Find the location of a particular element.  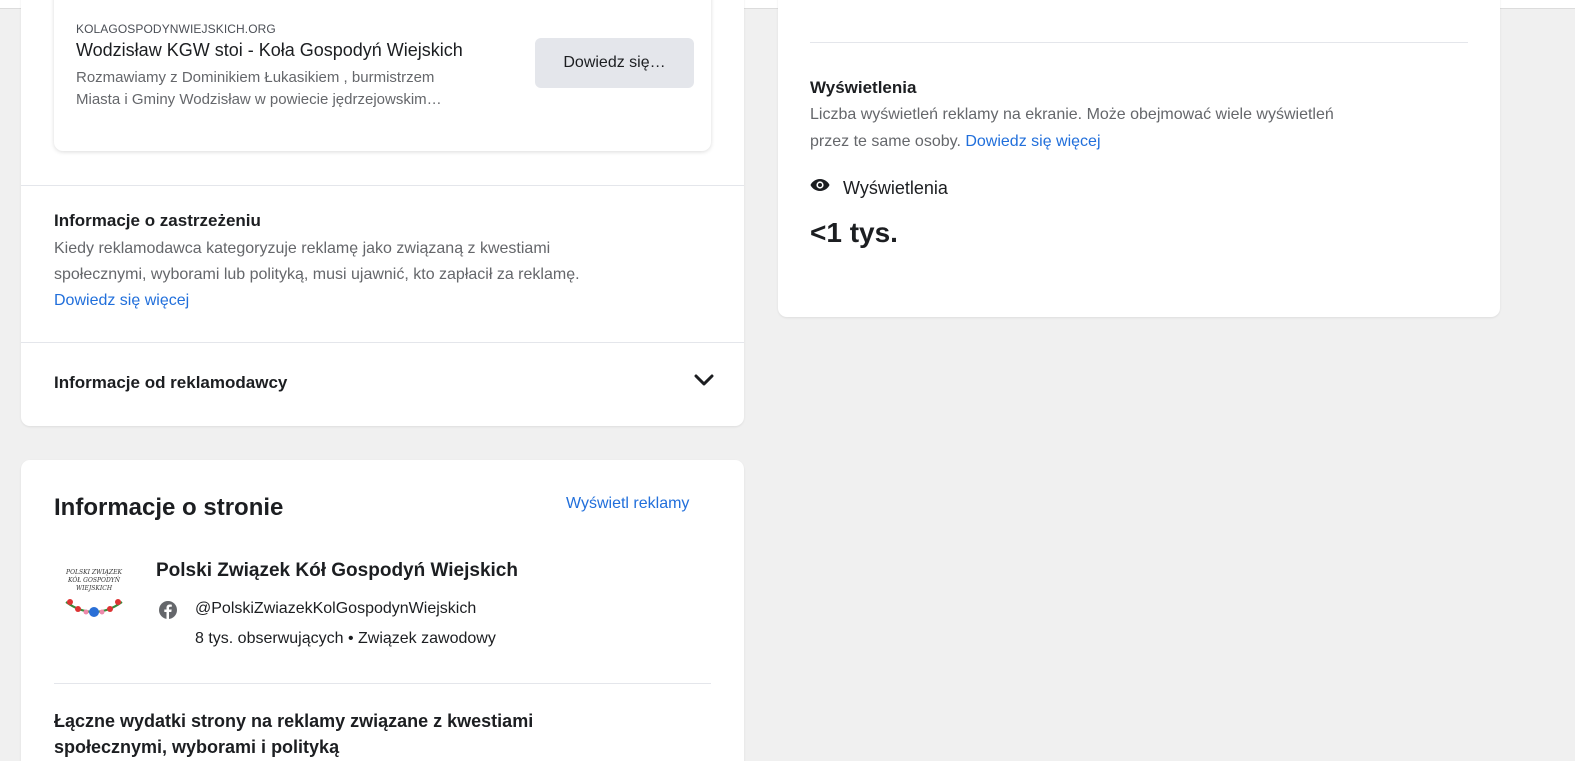

view-ads-link: Wyświetl reklamy is located at coordinates (627, 504).